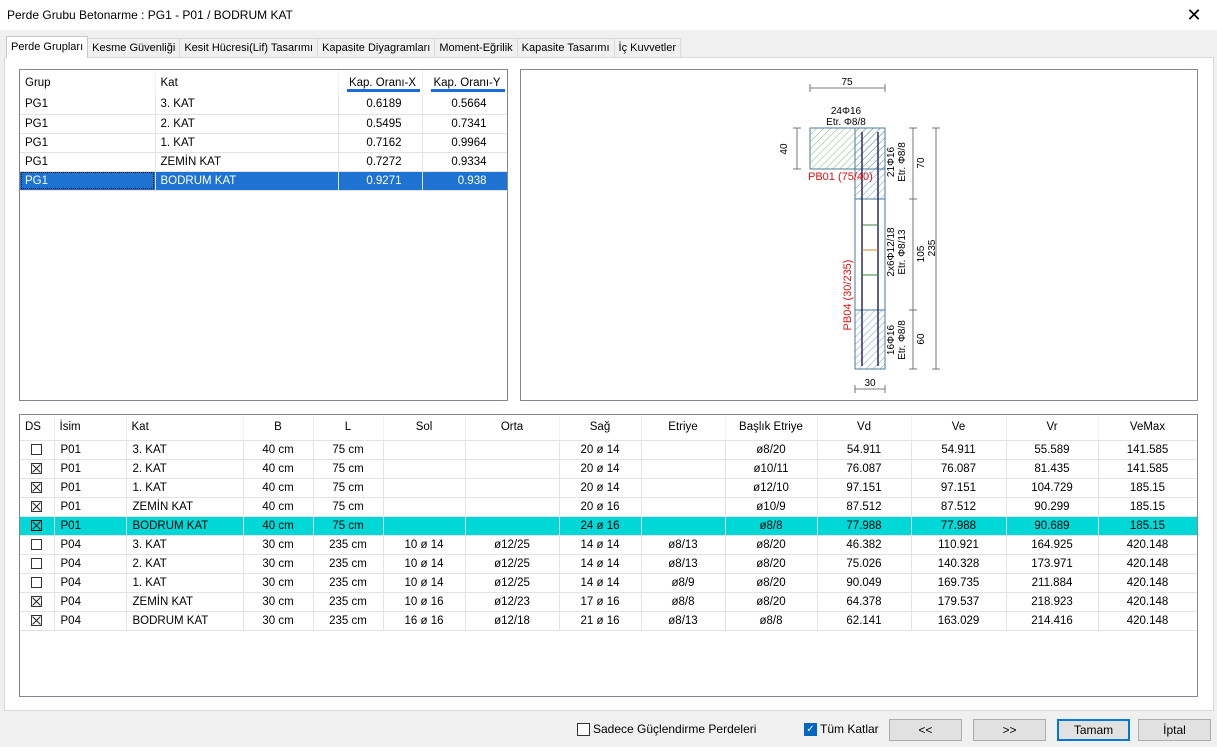 The width and height of the screenshot is (1217, 747). Describe the element at coordinates (864, 428) in the screenshot. I see `col-header-vd: Vd` at that location.